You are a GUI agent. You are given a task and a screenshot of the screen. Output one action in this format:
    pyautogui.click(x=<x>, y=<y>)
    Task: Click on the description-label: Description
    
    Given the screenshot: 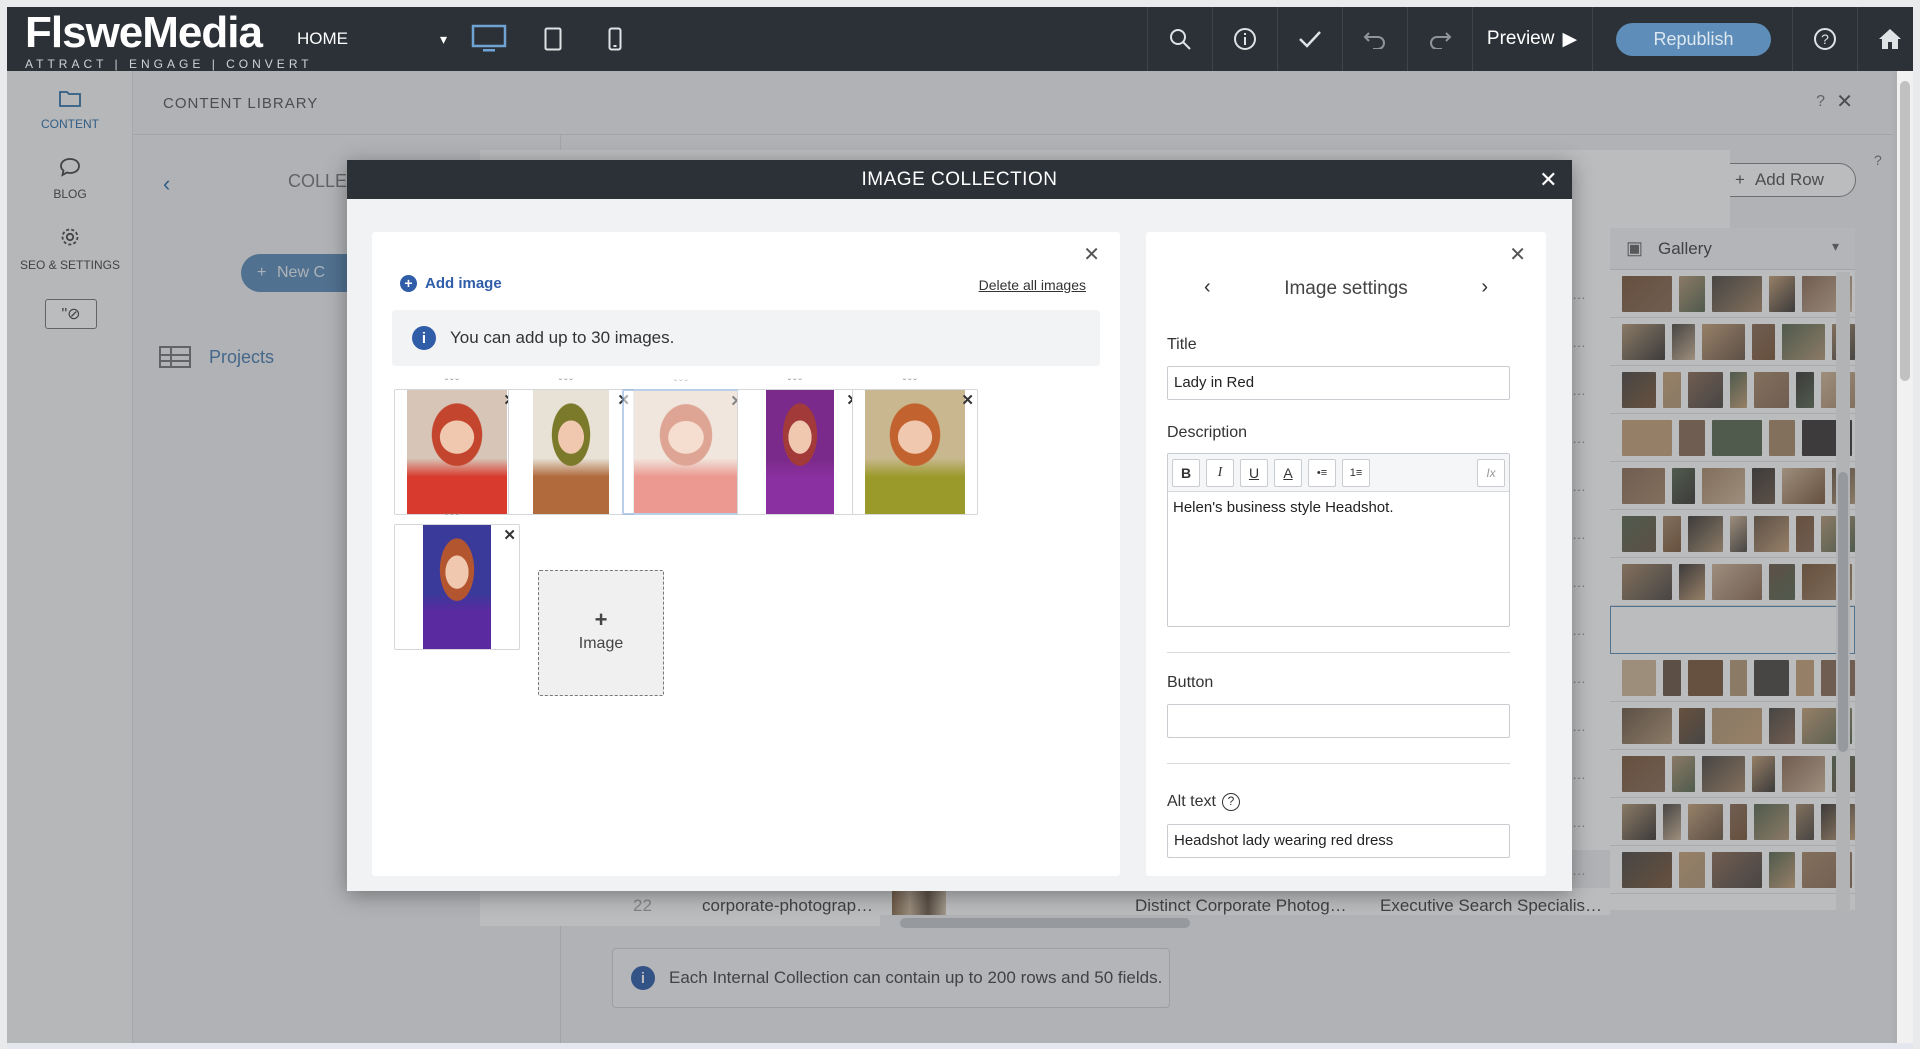 What is the action you would take?
    pyautogui.click(x=1207, y=432)
    